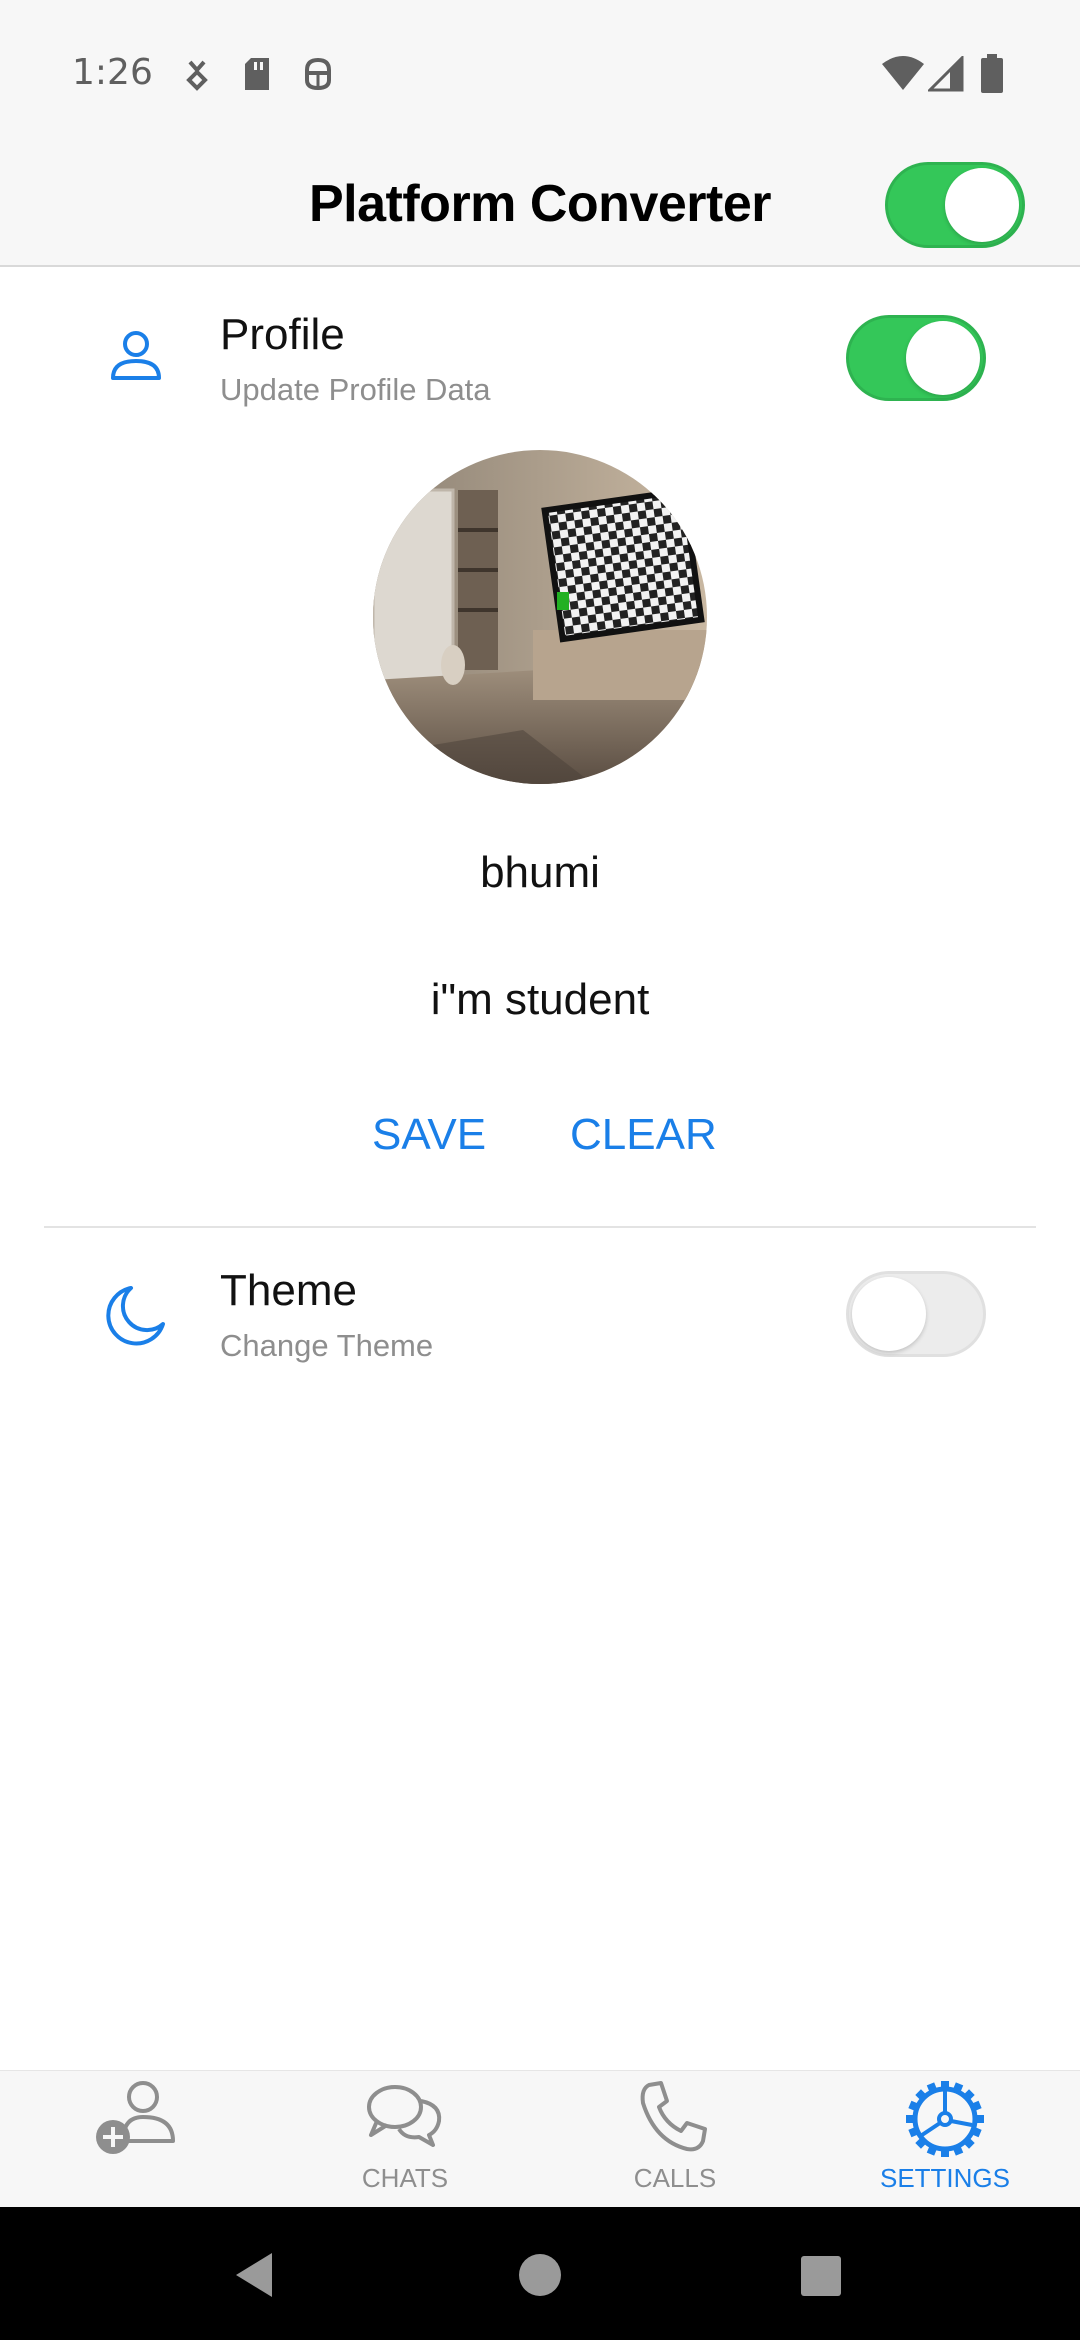 The width and height of the screenshot is (1080, 2340). What do you see at coordinates (944, 2178) in the screenshot?
I see `tab-label: SETTINGS` at bounding box center [944, 2178].